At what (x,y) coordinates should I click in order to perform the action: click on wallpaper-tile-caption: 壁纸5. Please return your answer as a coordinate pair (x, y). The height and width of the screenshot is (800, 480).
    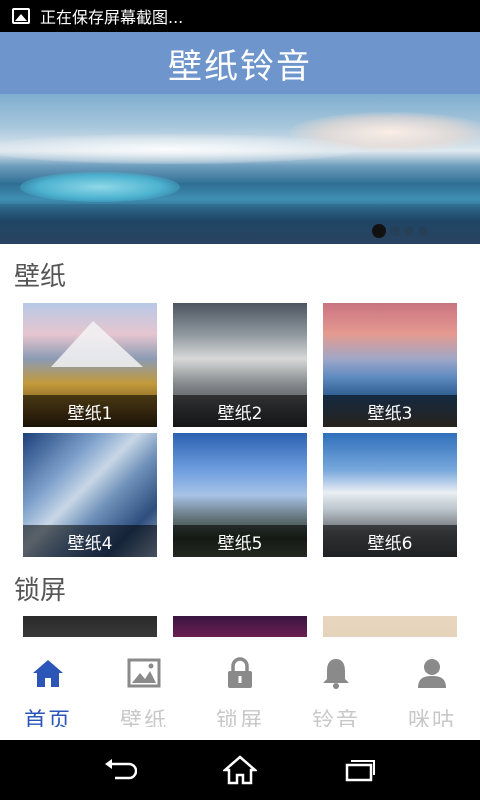
    Looking at the image, I should click on (240, 541).